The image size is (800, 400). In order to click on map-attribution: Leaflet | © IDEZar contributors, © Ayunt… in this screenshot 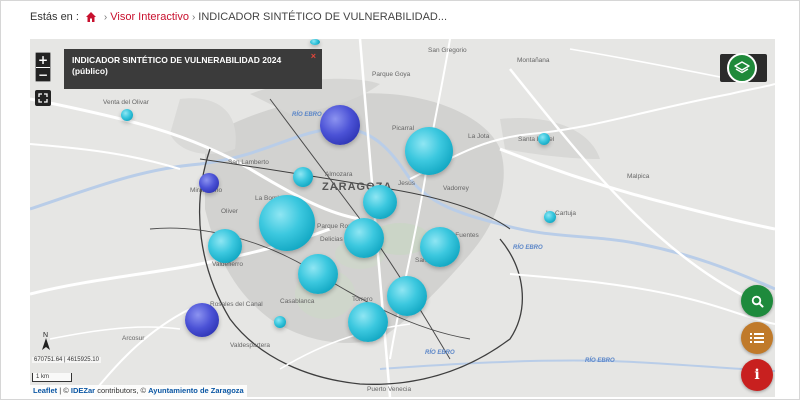, I will do `click(138, 391)`.